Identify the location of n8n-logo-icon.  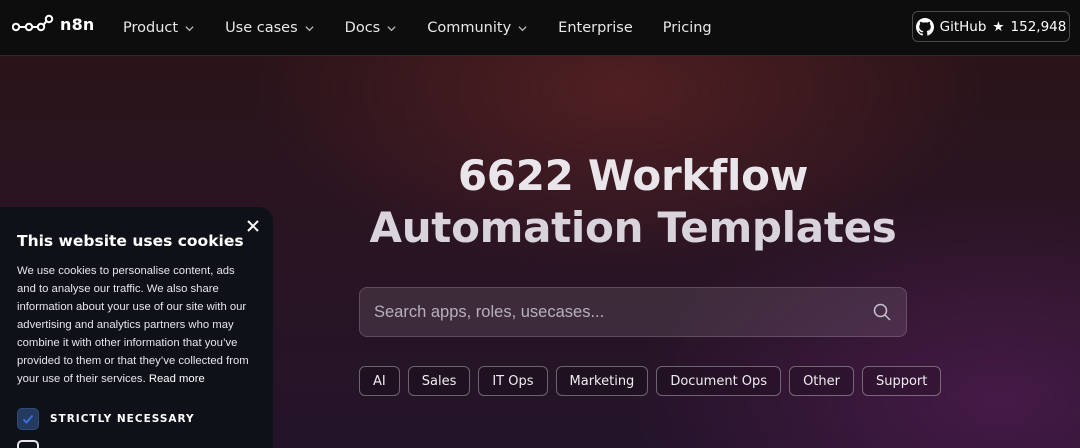
(33, 23).